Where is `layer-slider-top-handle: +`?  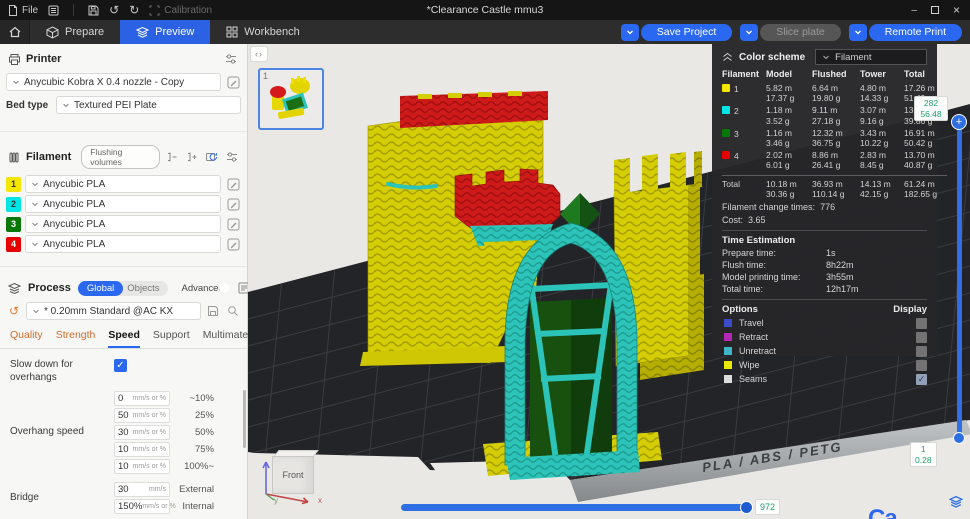
layer-slider-top-handle: + is located at coordinates (959, 122).